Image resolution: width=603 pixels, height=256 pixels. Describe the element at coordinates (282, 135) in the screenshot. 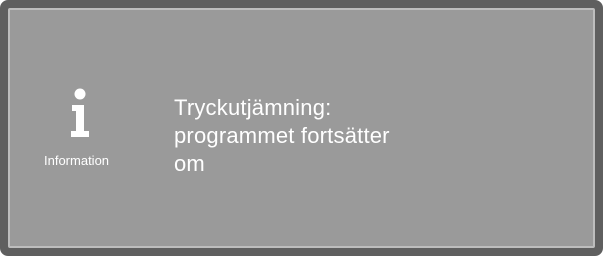

I see `message-line: programmet fortsätter` at that location.